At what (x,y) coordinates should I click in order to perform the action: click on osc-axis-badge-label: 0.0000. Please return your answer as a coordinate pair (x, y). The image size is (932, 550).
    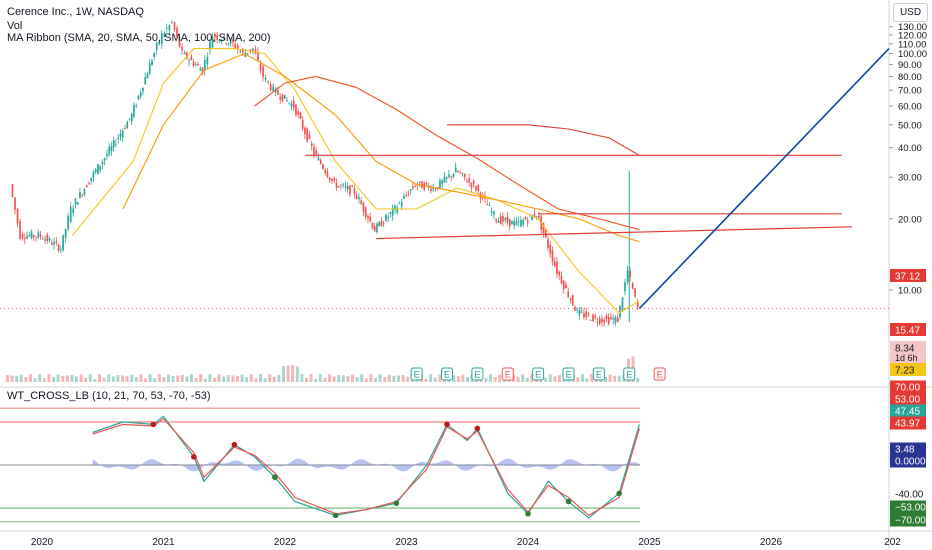
    Looking at the image, I should click on (910, 462).